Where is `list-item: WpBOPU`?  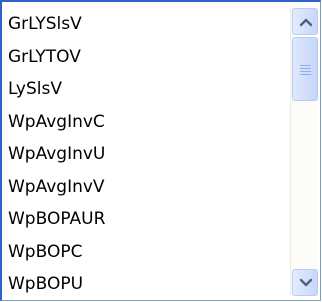
list-item: WpBOPU is located at coordinates (148, 284).